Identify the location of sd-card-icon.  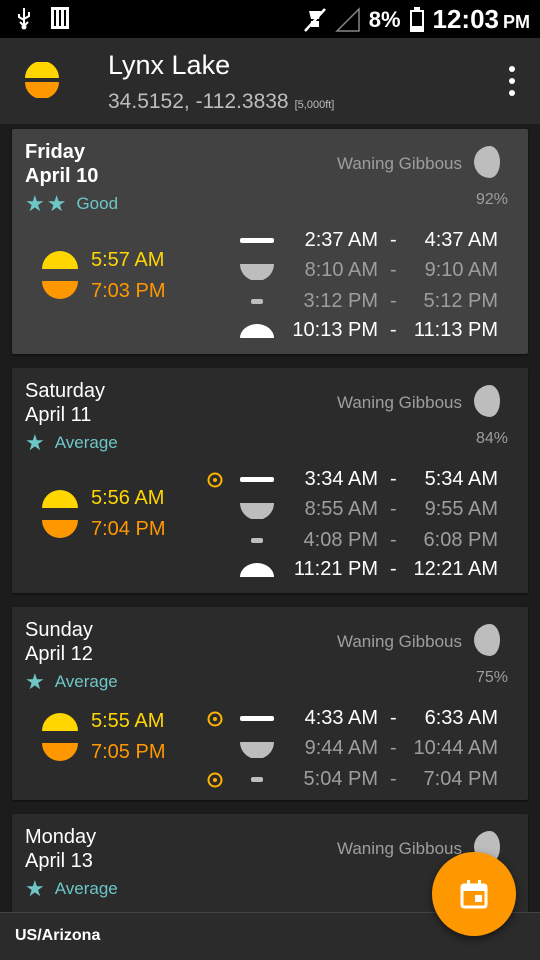
(60, 18).